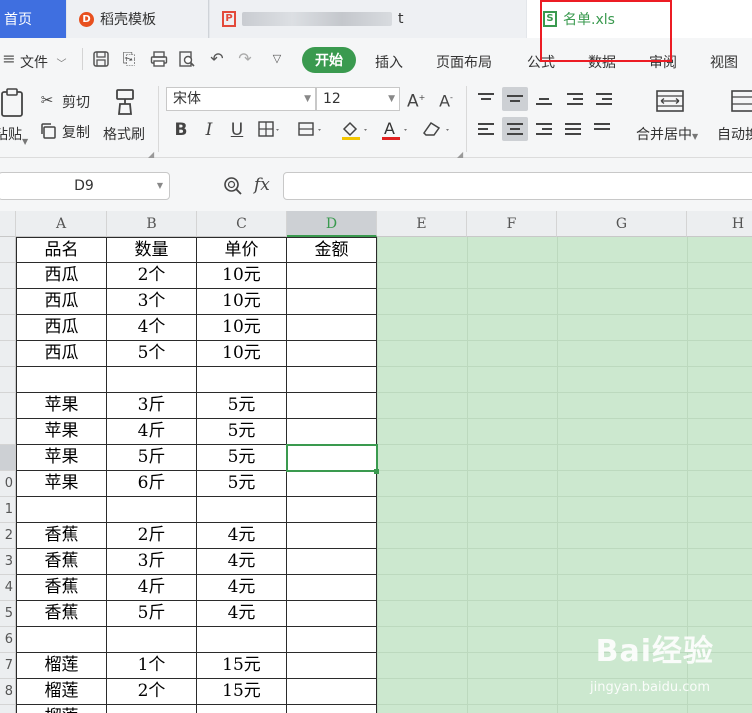  Describe the element at coordinates (8, 640) in the screenshot. I see `row-header: 6` at that location.